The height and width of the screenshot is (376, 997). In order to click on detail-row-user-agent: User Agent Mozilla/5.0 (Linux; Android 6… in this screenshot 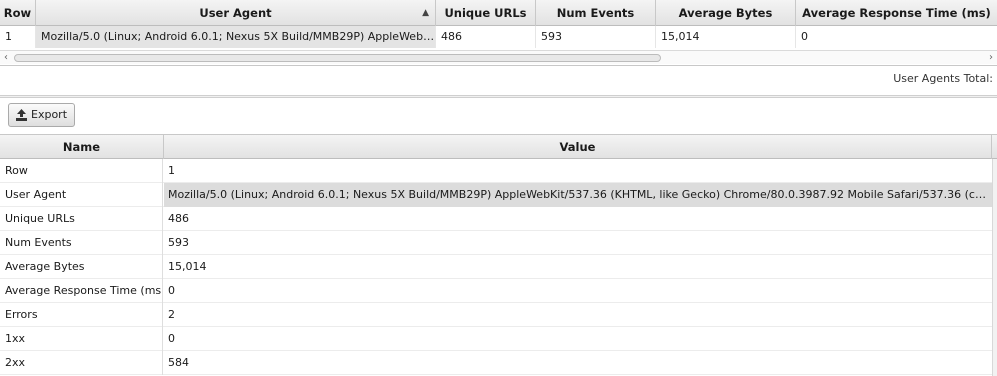, I will do `click(498, 195)`.